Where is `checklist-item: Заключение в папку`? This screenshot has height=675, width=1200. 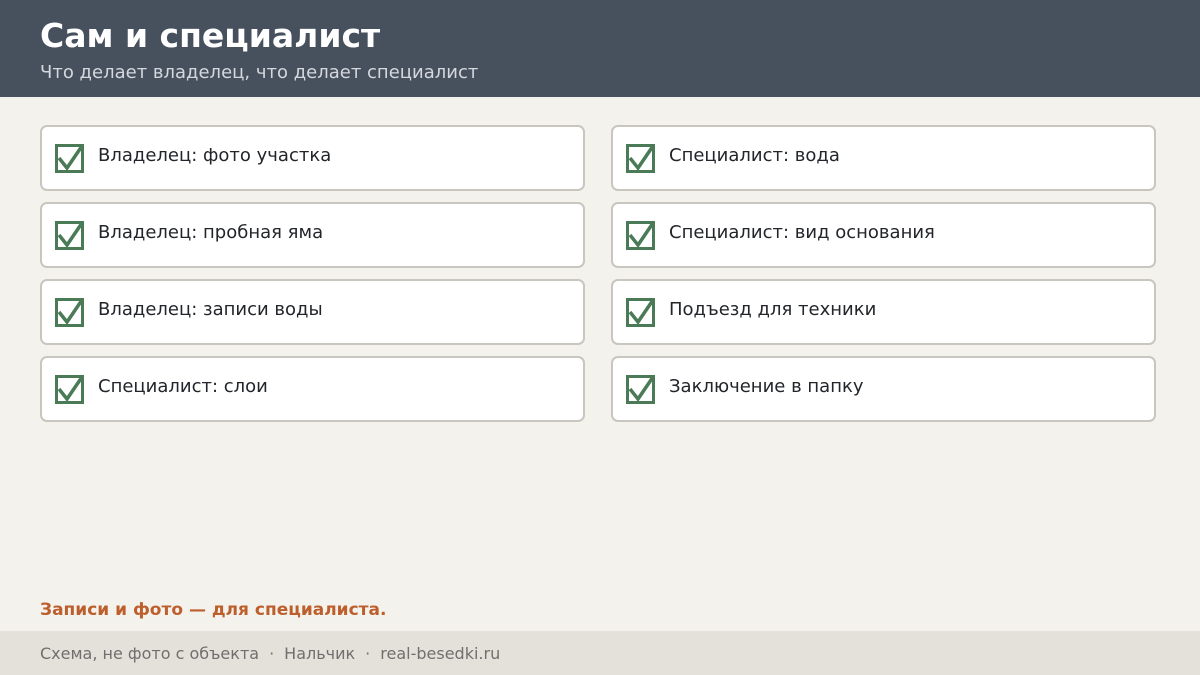 checklist-item: Заключение в папку is located at coordinates (883, 389).